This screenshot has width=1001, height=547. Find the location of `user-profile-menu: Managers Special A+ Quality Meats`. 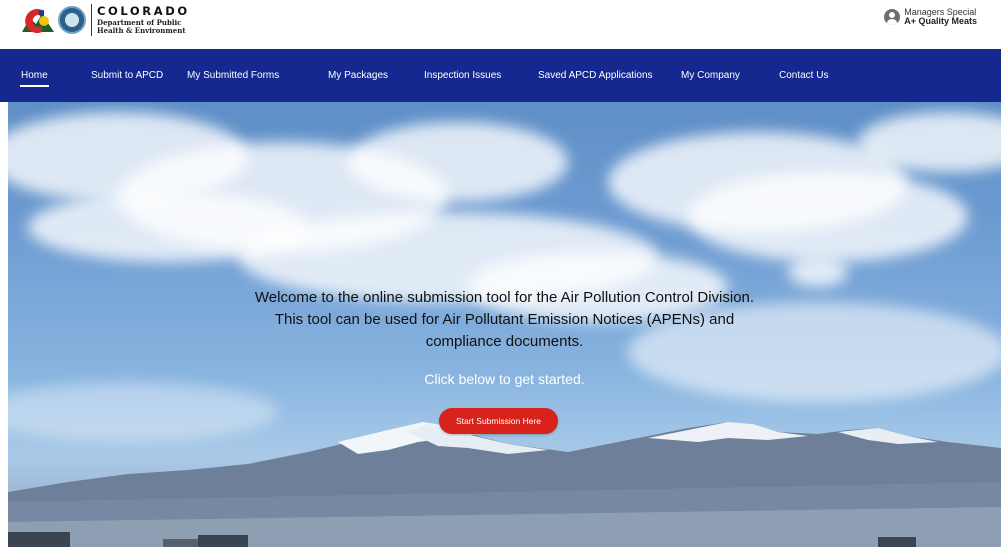

user-profile-menu: Managers Special A+ Quality Meats is located at coordinates (930, 17).